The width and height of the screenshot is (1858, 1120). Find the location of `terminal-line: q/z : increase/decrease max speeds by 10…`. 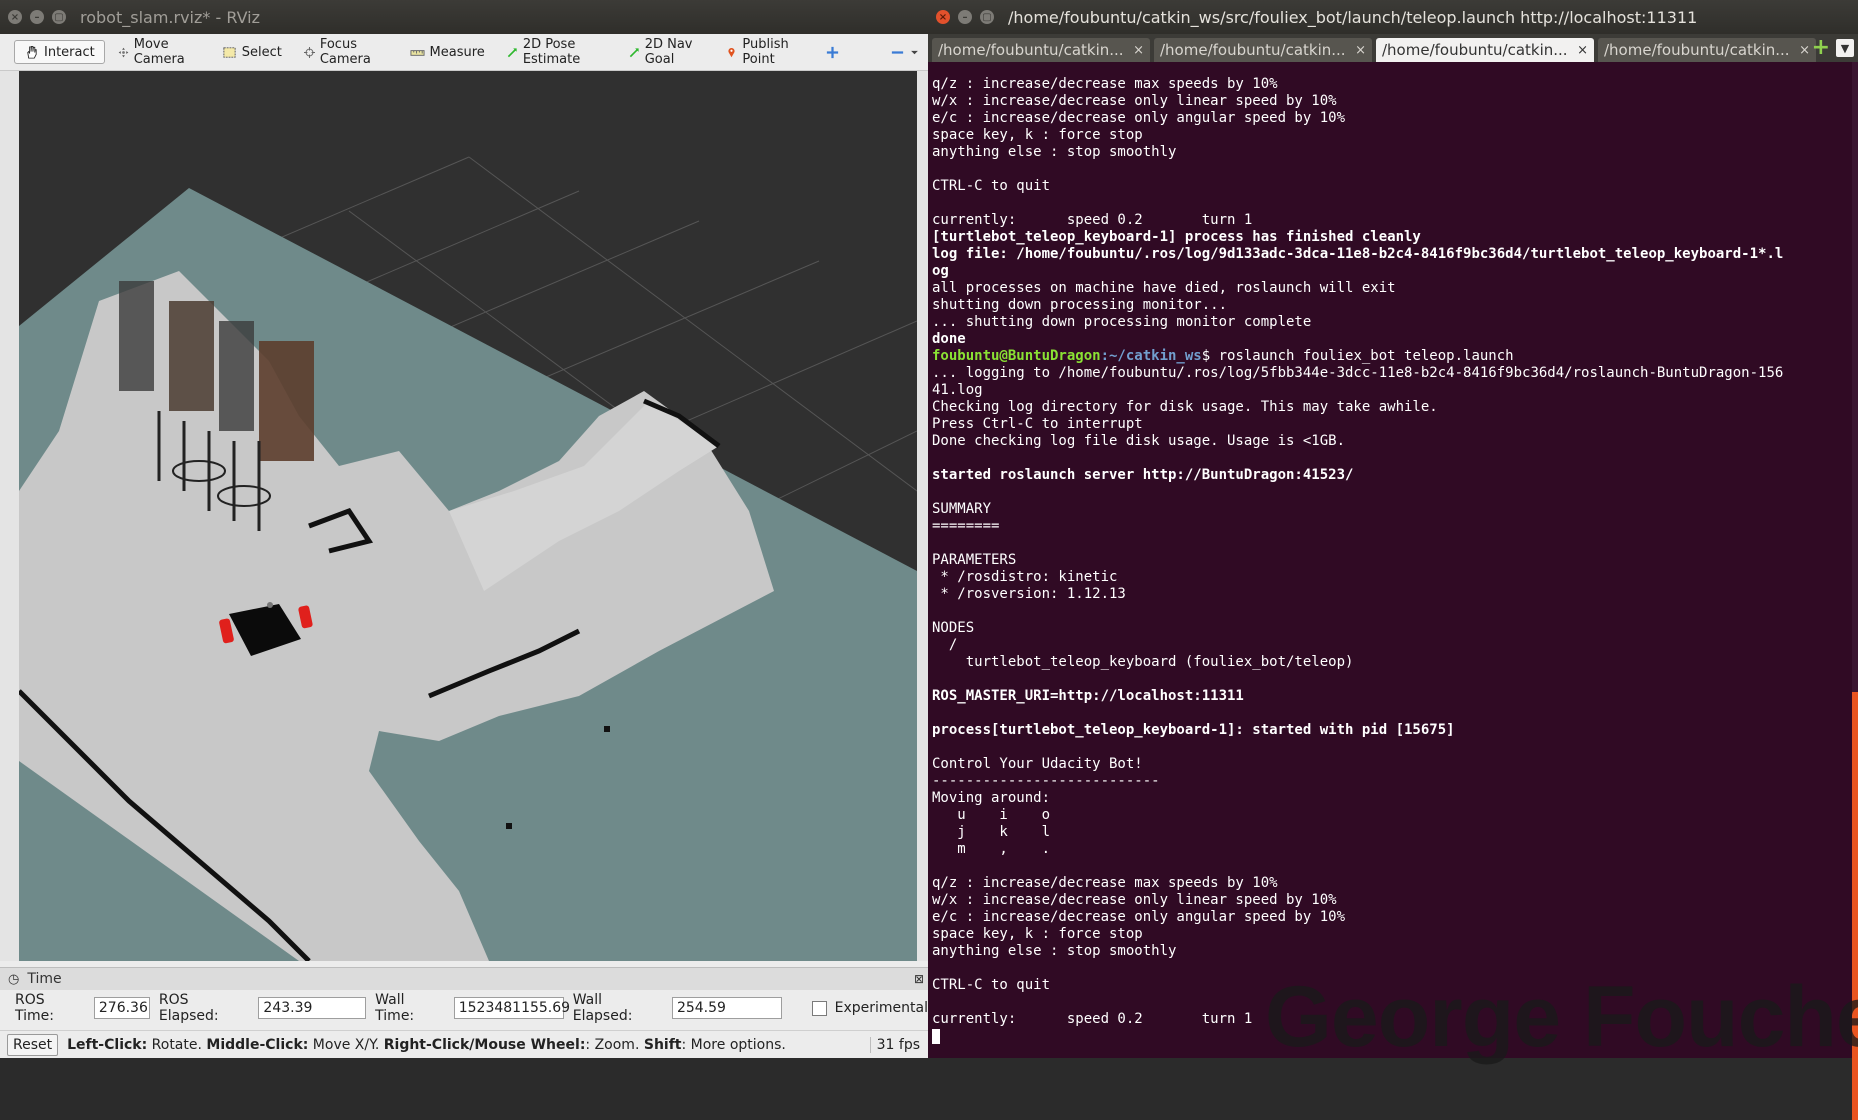

terminal-line: q/z : increase/decrease max speeds by 10… is located at coordinates (1105, 84).